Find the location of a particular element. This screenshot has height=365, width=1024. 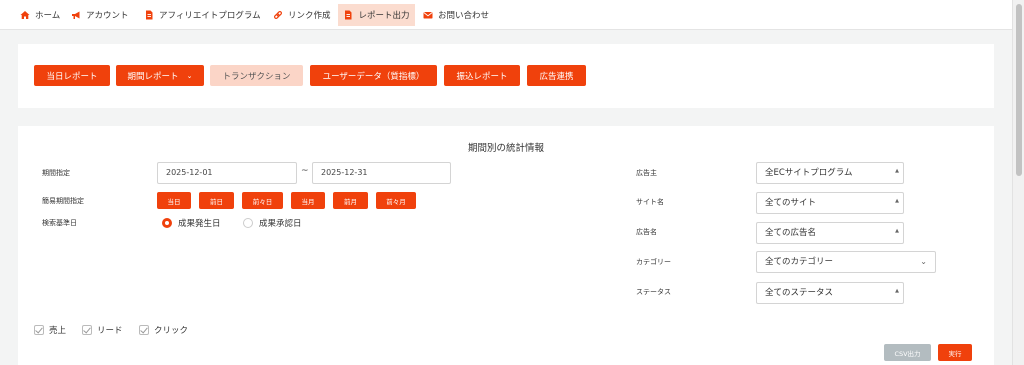

tab-daily-report: 当日レポート is located at coordinates (72, 75).